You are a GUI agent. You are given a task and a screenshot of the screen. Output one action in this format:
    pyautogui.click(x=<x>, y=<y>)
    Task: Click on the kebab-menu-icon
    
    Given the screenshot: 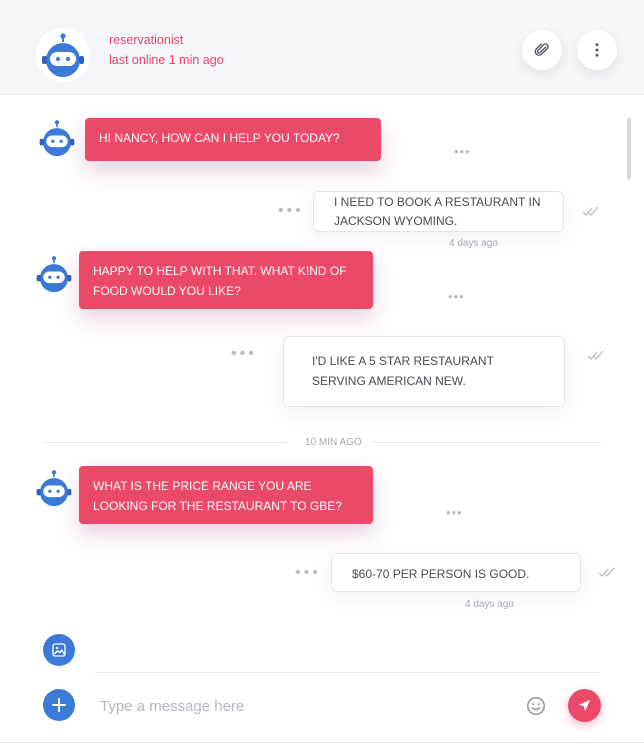 What is the action you would take?
    pyautogui.click(x=597, y=50)
    